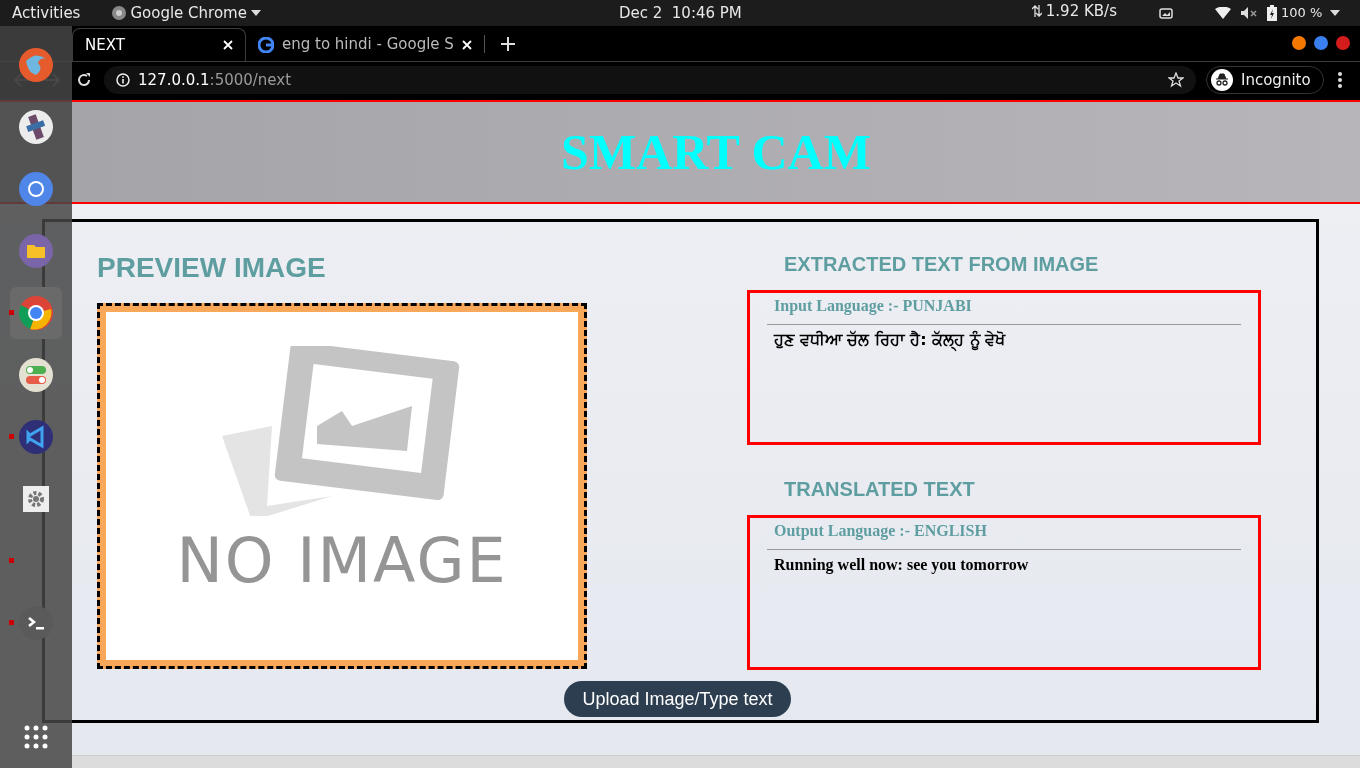 The height and width of the screenshot is (768, 1360). What do you see at coordinates (36, 623) in the screenshot?
I see `terminal-icon` at bounding box center [36, 623].